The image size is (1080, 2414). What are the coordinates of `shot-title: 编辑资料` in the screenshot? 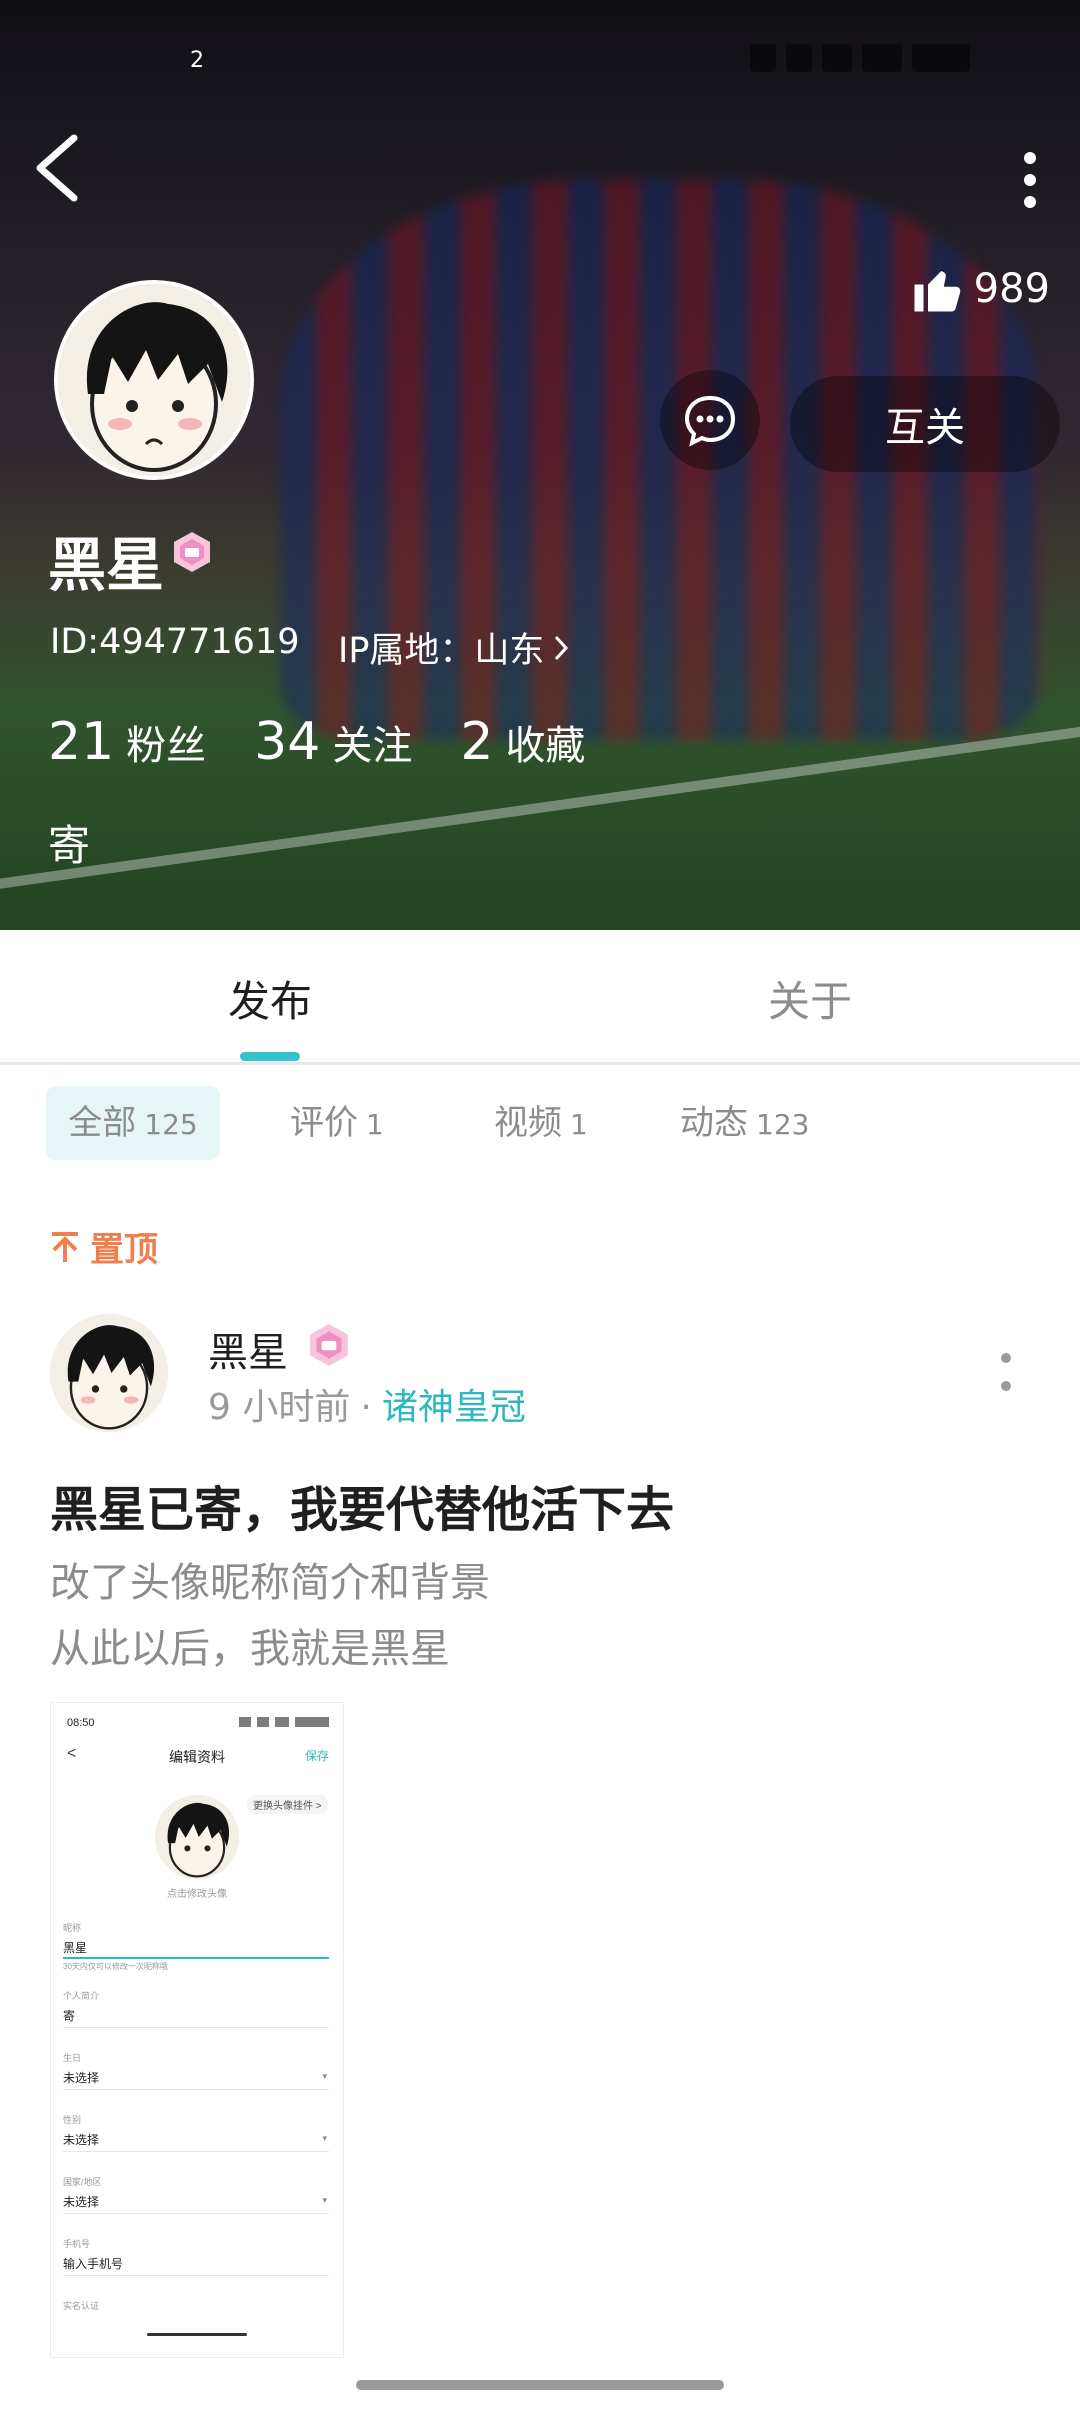 It's located at (197, 1757).